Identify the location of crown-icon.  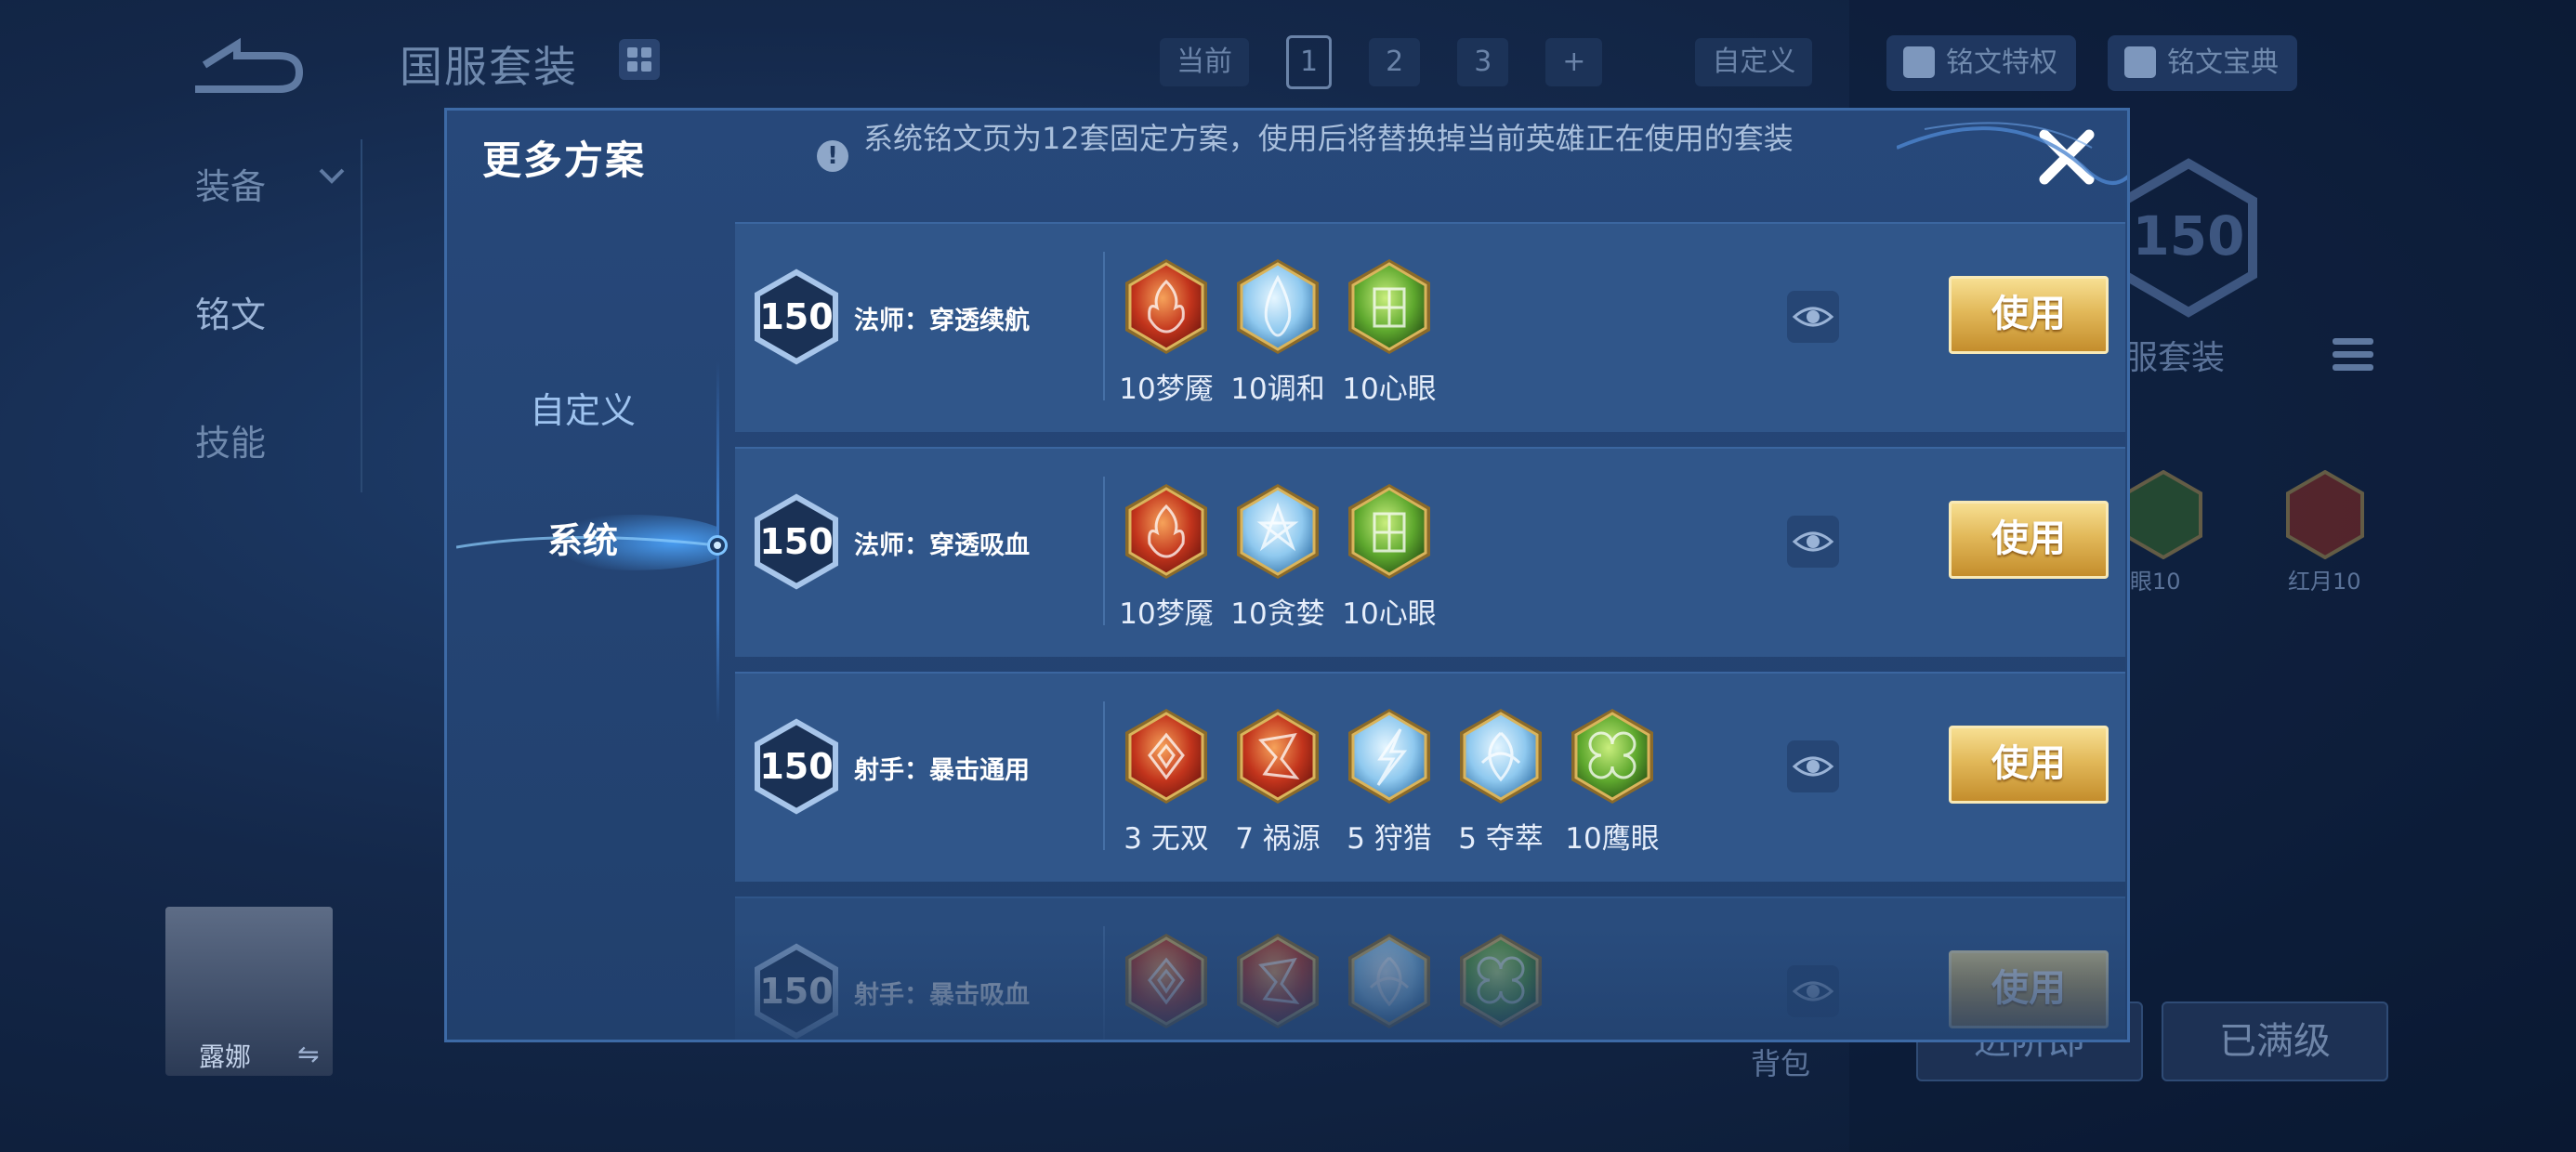
(1919, 62).